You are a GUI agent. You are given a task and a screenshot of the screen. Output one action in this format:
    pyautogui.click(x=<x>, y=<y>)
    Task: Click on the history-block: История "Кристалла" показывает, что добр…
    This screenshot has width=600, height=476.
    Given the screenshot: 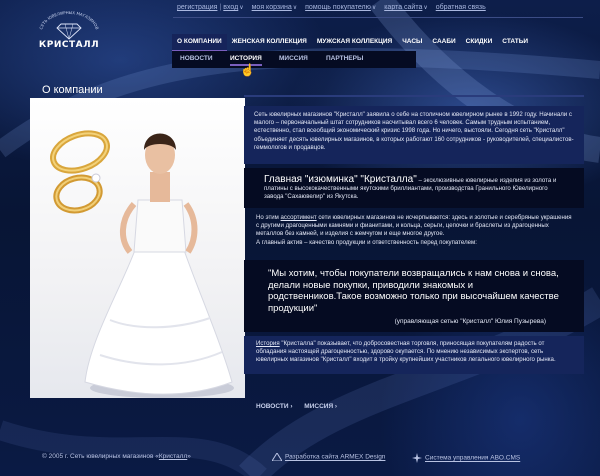 What is the action you would take?
    pyautogui.click(x=414, y=355)
    